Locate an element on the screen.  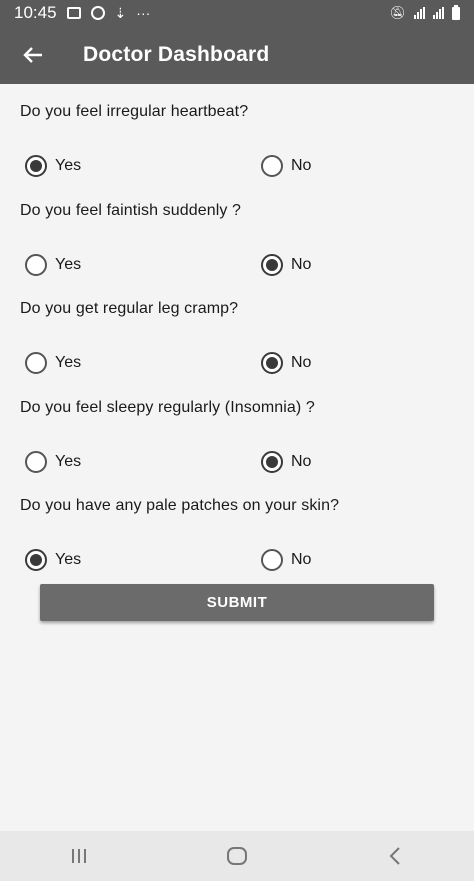
notification-icon is located at coordinates (97, 13).